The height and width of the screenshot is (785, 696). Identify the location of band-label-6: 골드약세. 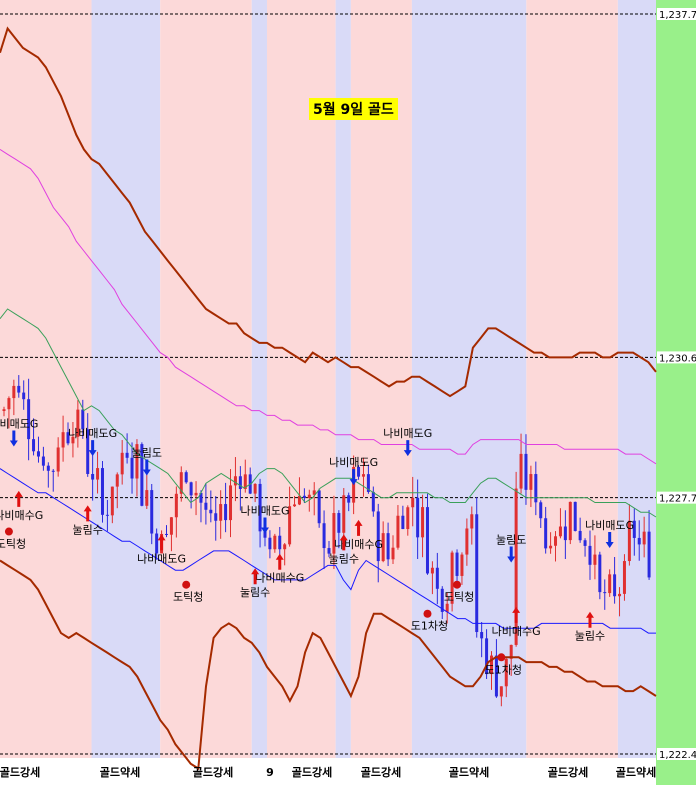
(469, 772).